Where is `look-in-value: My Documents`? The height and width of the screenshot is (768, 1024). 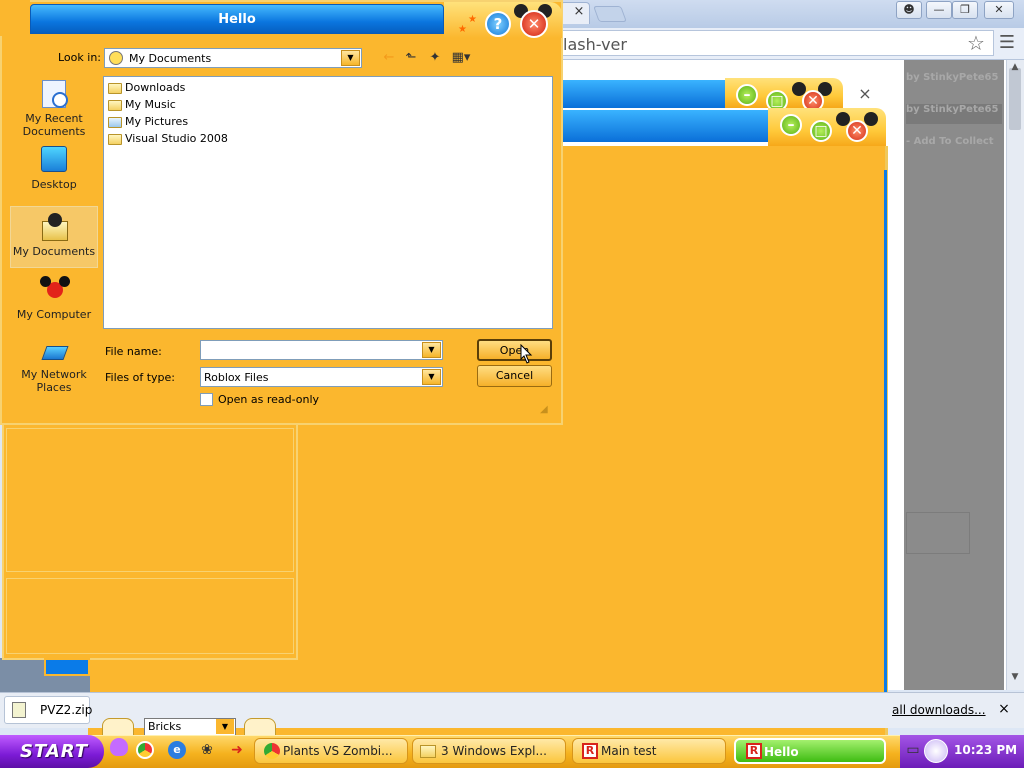 look-in-value: My Documents is located at coordinates (170, 58).